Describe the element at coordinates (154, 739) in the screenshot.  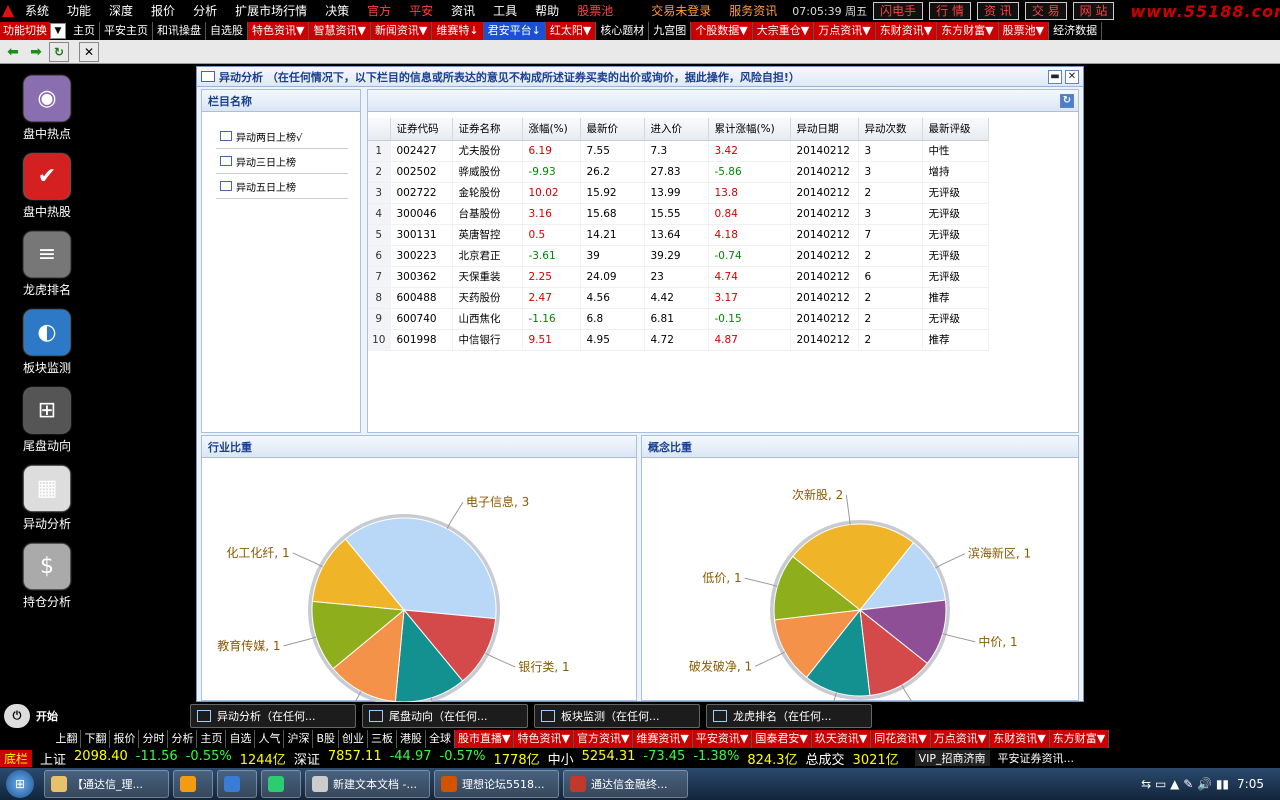
I see `bottom-nav-item: 分时` at that location.